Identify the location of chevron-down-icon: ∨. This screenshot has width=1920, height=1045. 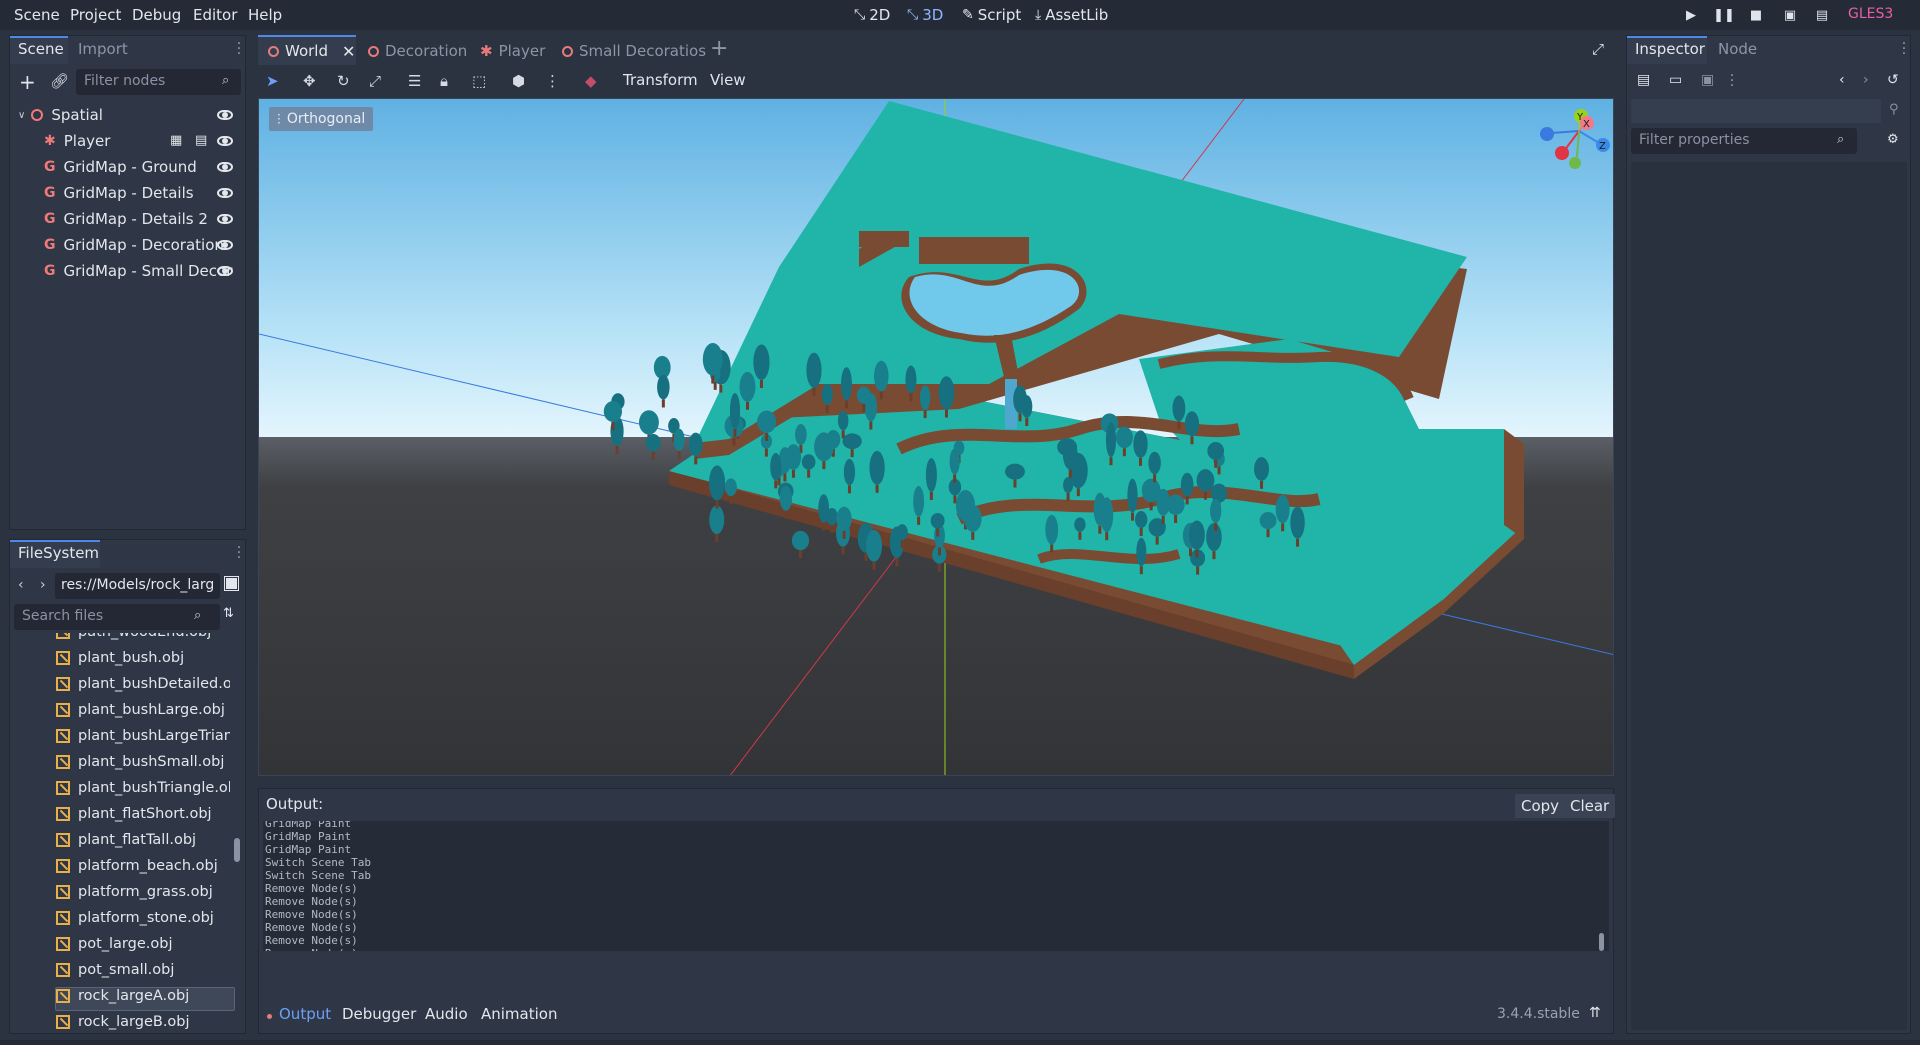
(21, 115).